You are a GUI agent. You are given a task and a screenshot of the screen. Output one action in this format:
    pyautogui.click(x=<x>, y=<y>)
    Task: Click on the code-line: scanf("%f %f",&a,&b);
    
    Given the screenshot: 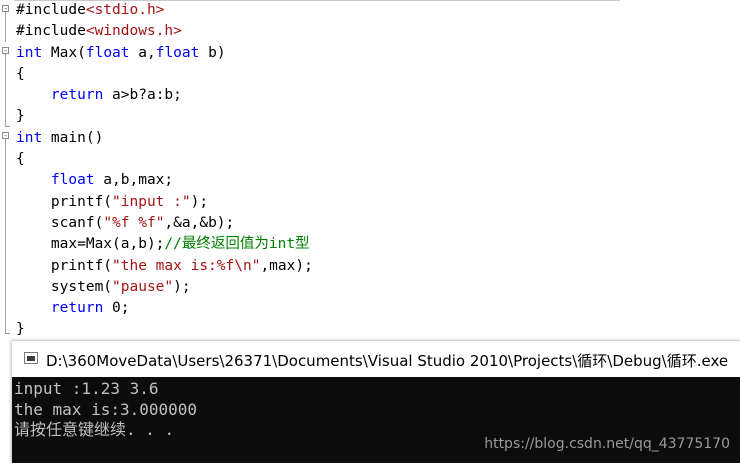 What is the action you would take?
    pyautogui.click(x=164, y=223)
    